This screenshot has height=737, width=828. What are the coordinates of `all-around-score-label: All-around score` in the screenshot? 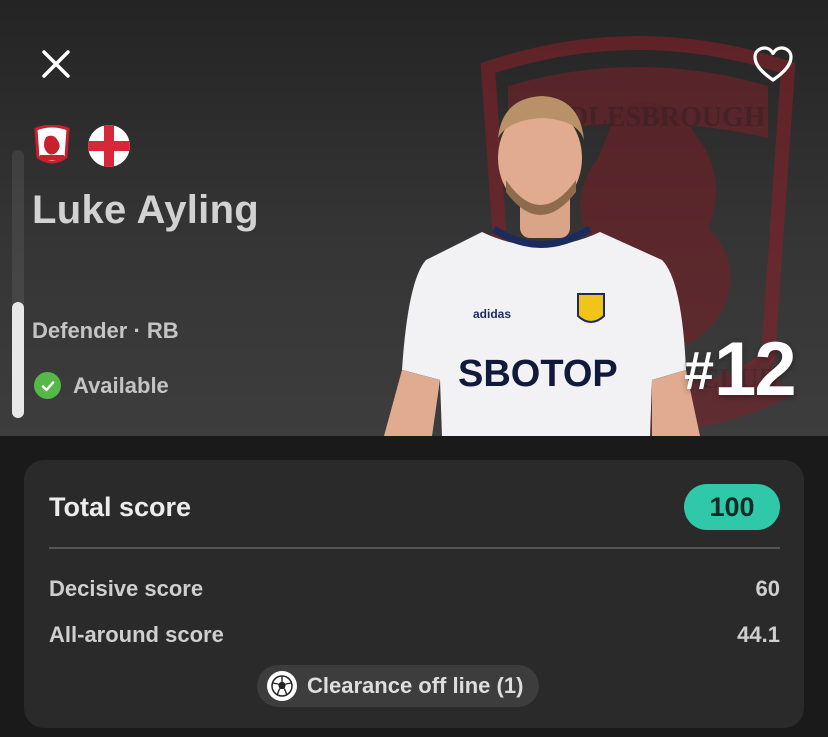 It's located at (136, 634).